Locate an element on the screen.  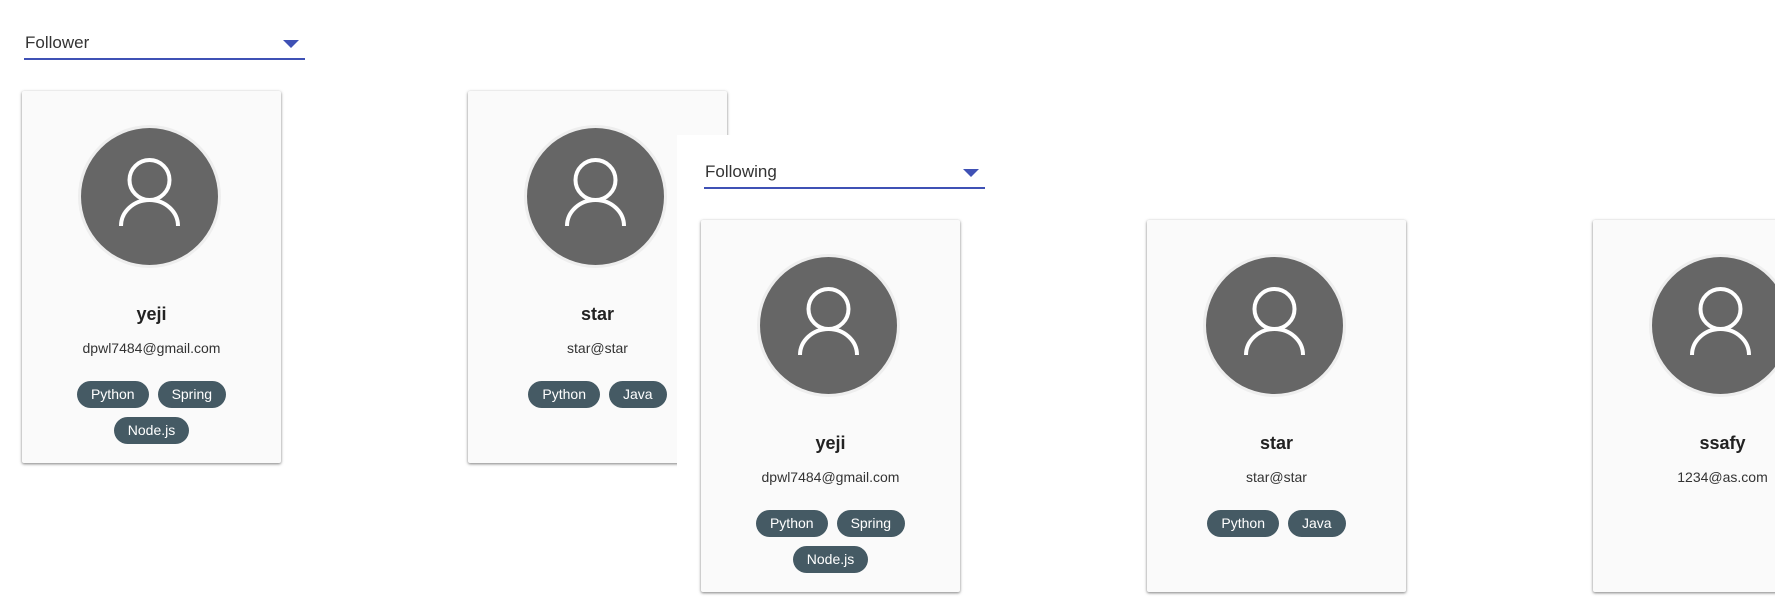
user-name: ssafy is located at coordinates (1722, 443).